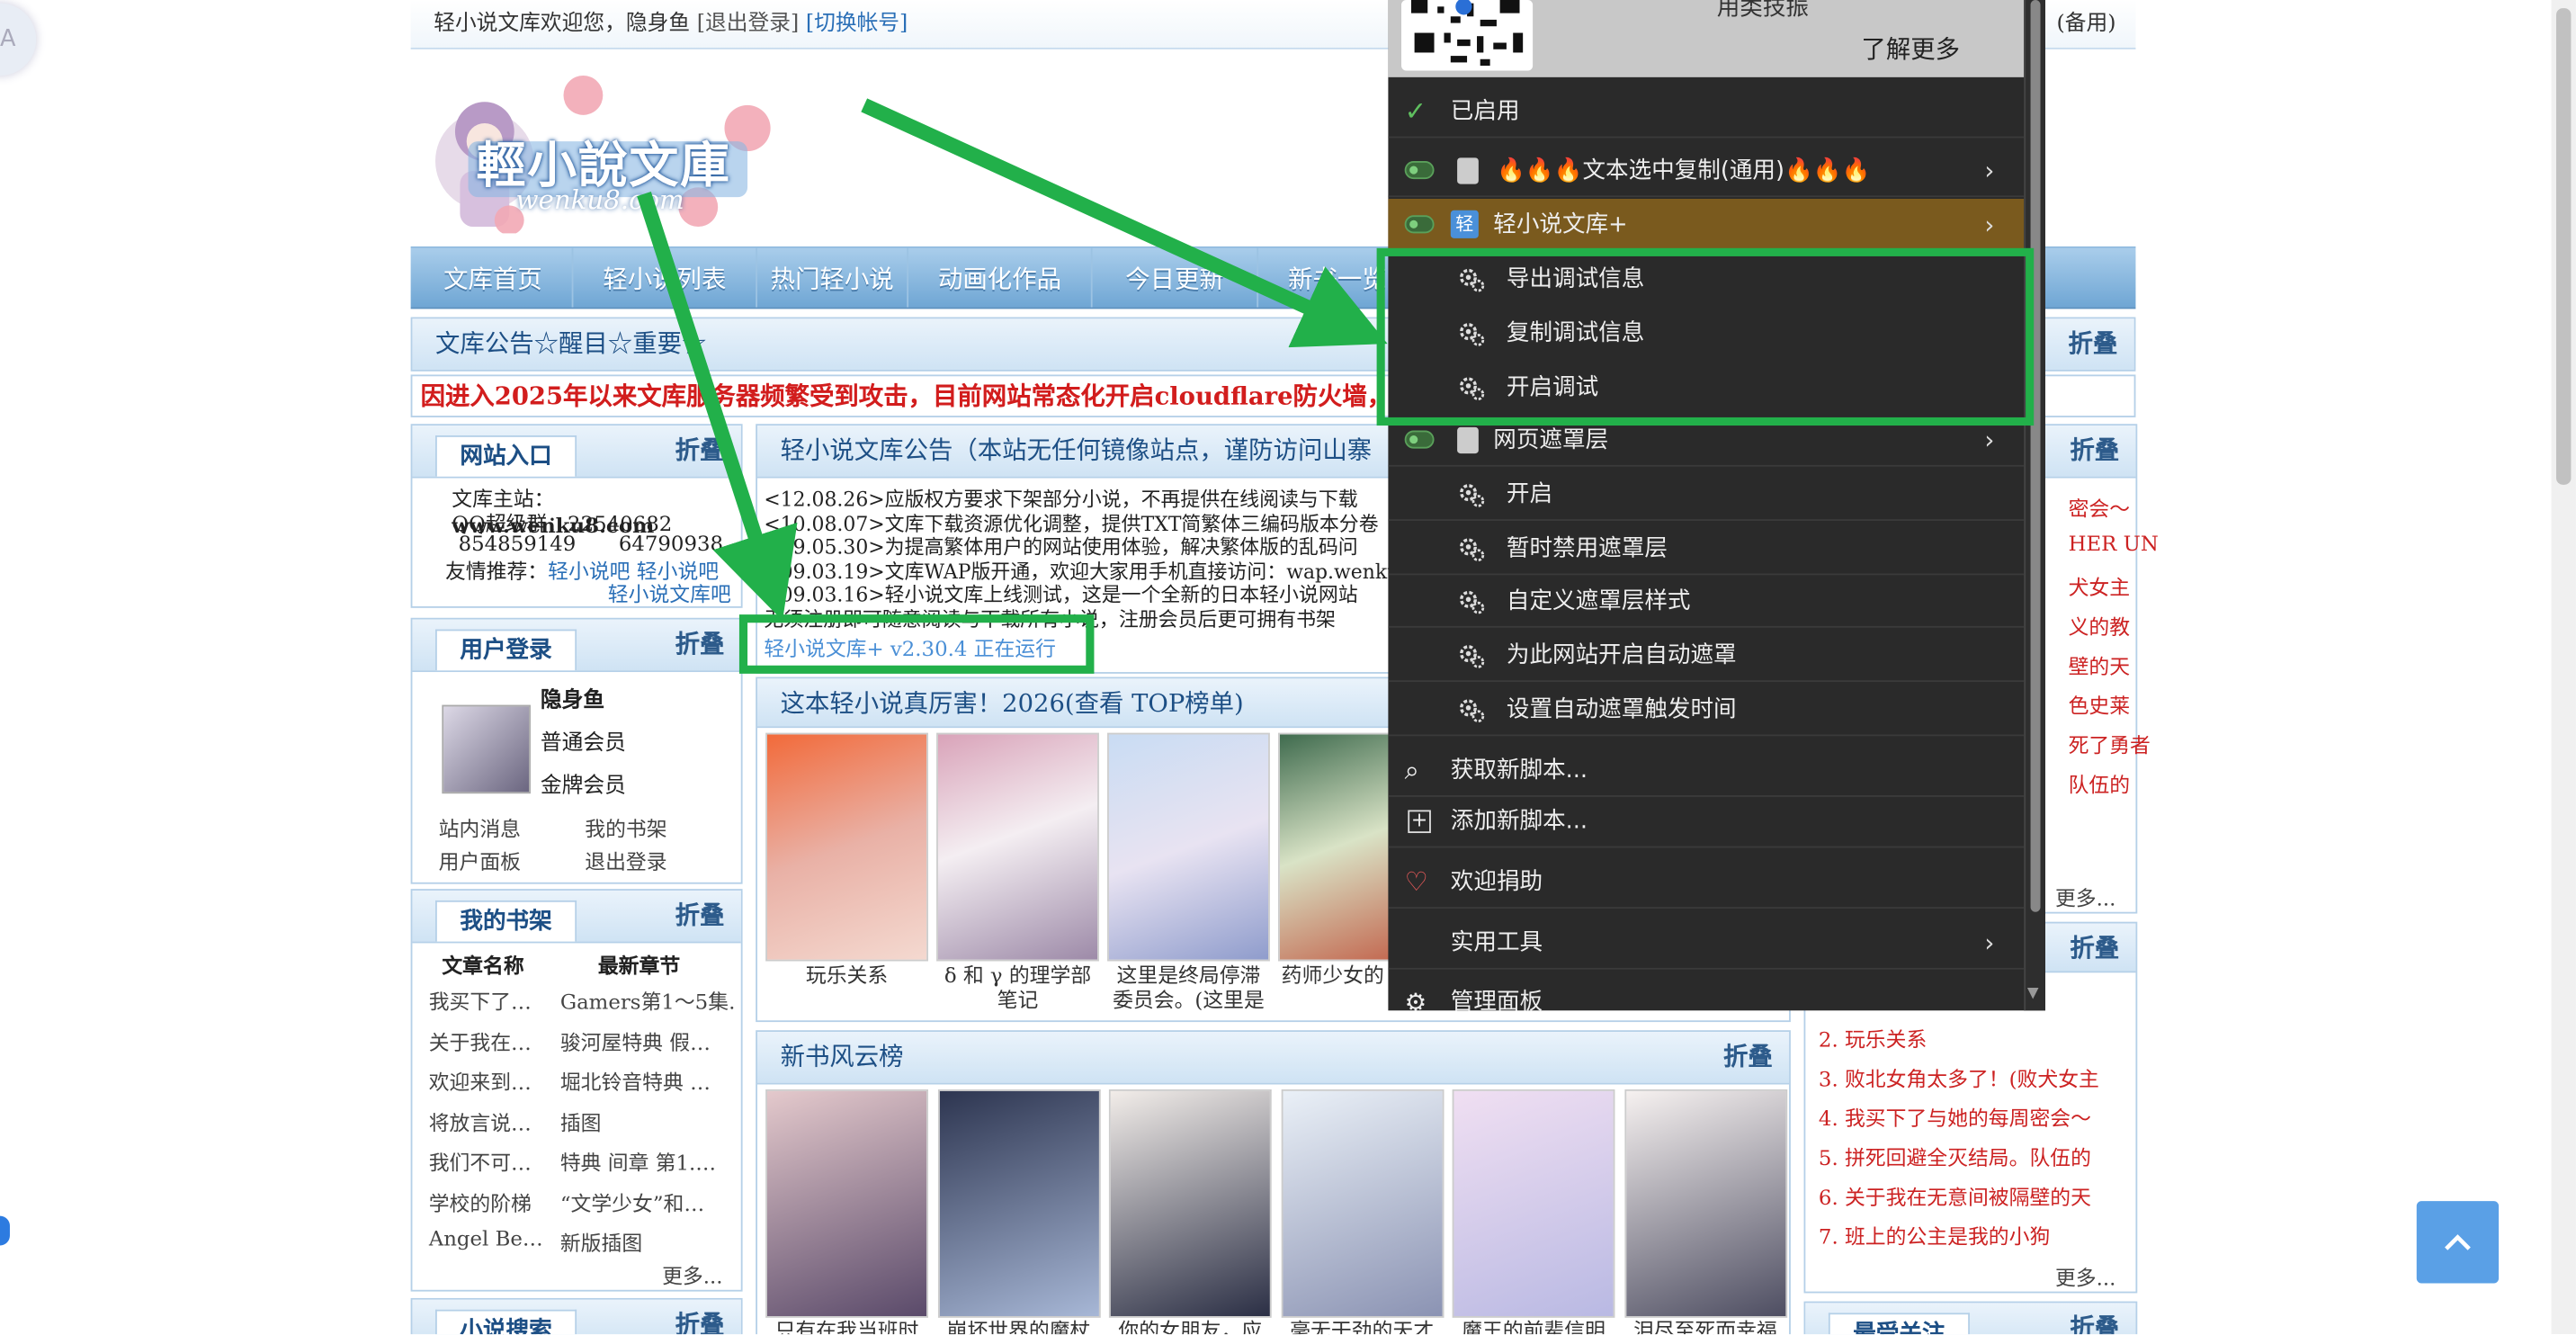 Image resolution: width=2576 pixels, height=1335 pixels. What do you see at coordinates (1124, 223) in the screenshot?
I see `arrow-to-submenu` at bounding box center [1124, 223].